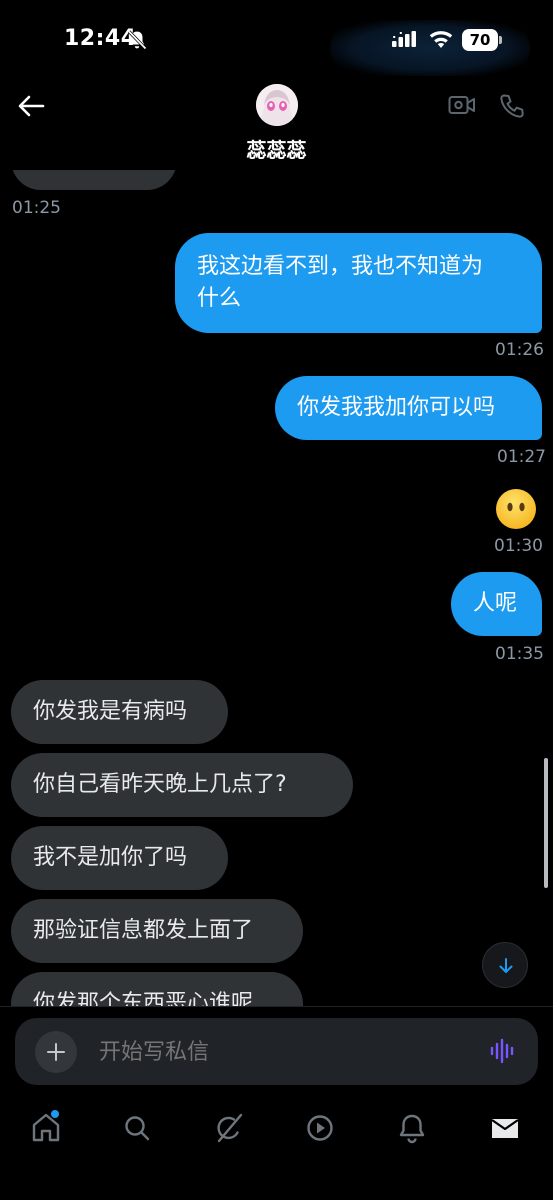  Describe the element at coordinates (119, 712) in the screenshot. I see `message-bubble-incoming: 你发我是有病吗` at that location.